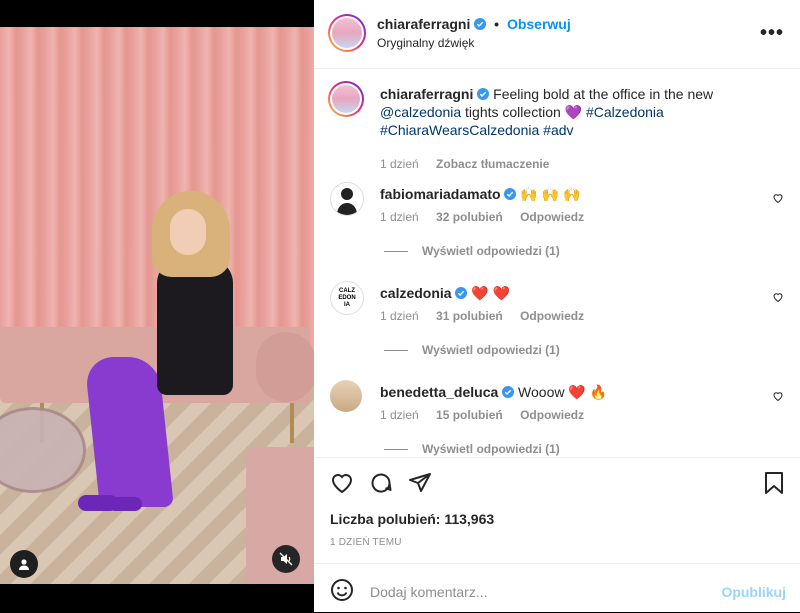 The height and width of the screenshot is (613, 800). Describe the element at coordinates (439, 392) in the screenshot. I see `commenter-username: benedetta_deluca` at that location.